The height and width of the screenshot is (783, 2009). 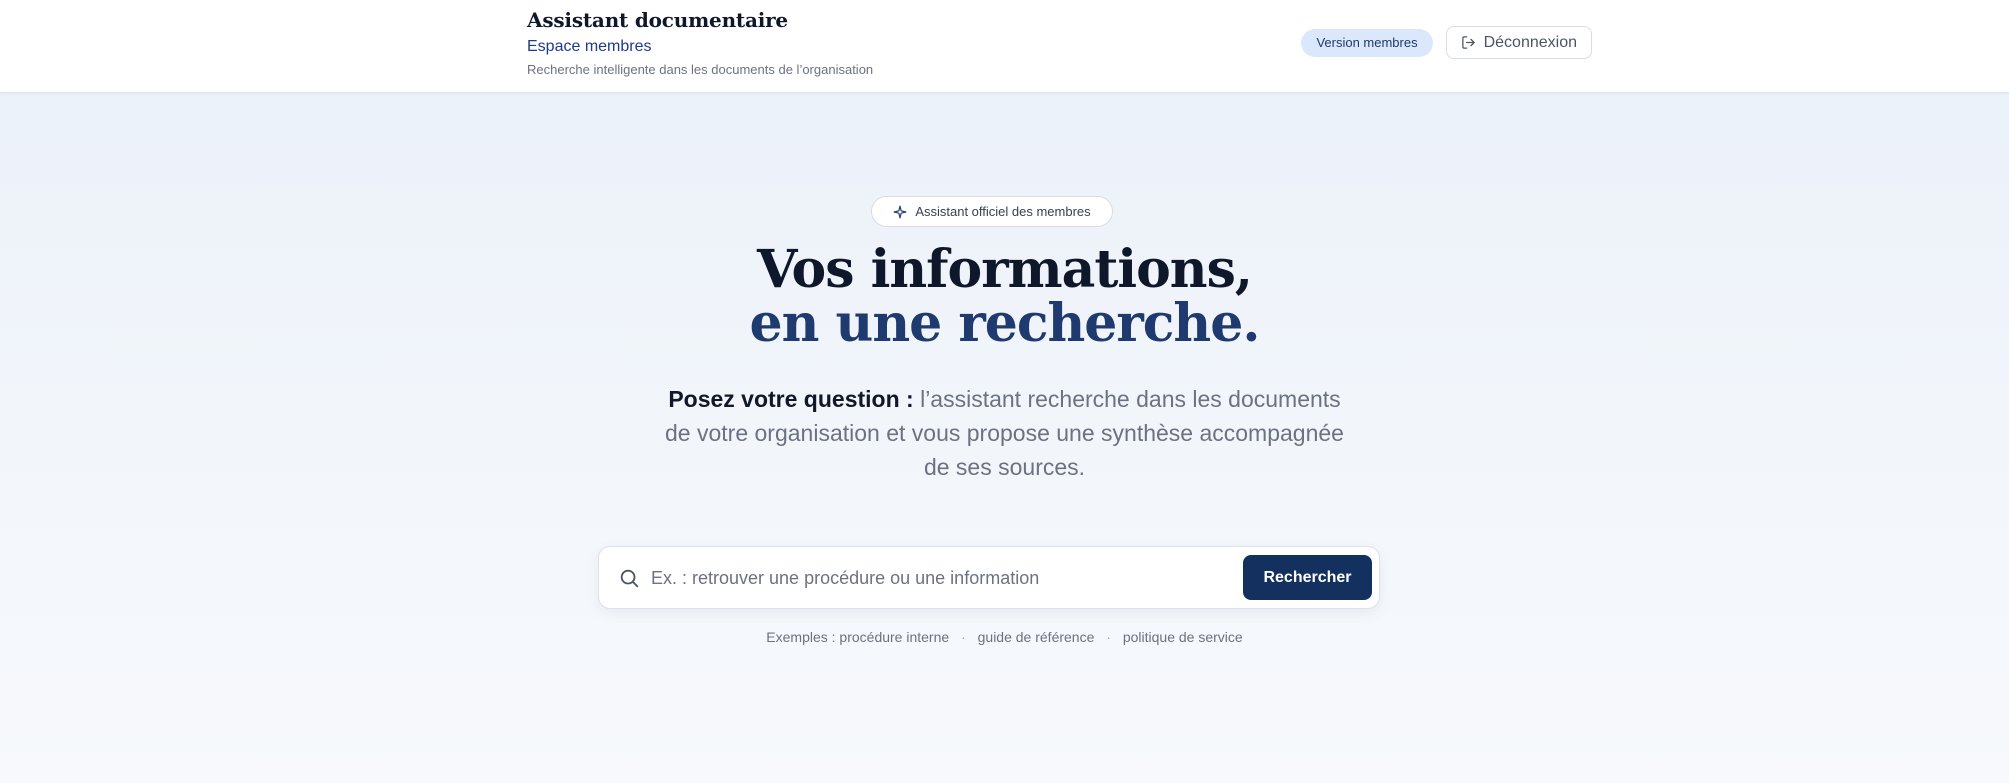 What do you see at coordinates (1004, 269) in the screenshot?
I see `hero-title-line1: Vos informations,` at bounding box center [1004, 269].